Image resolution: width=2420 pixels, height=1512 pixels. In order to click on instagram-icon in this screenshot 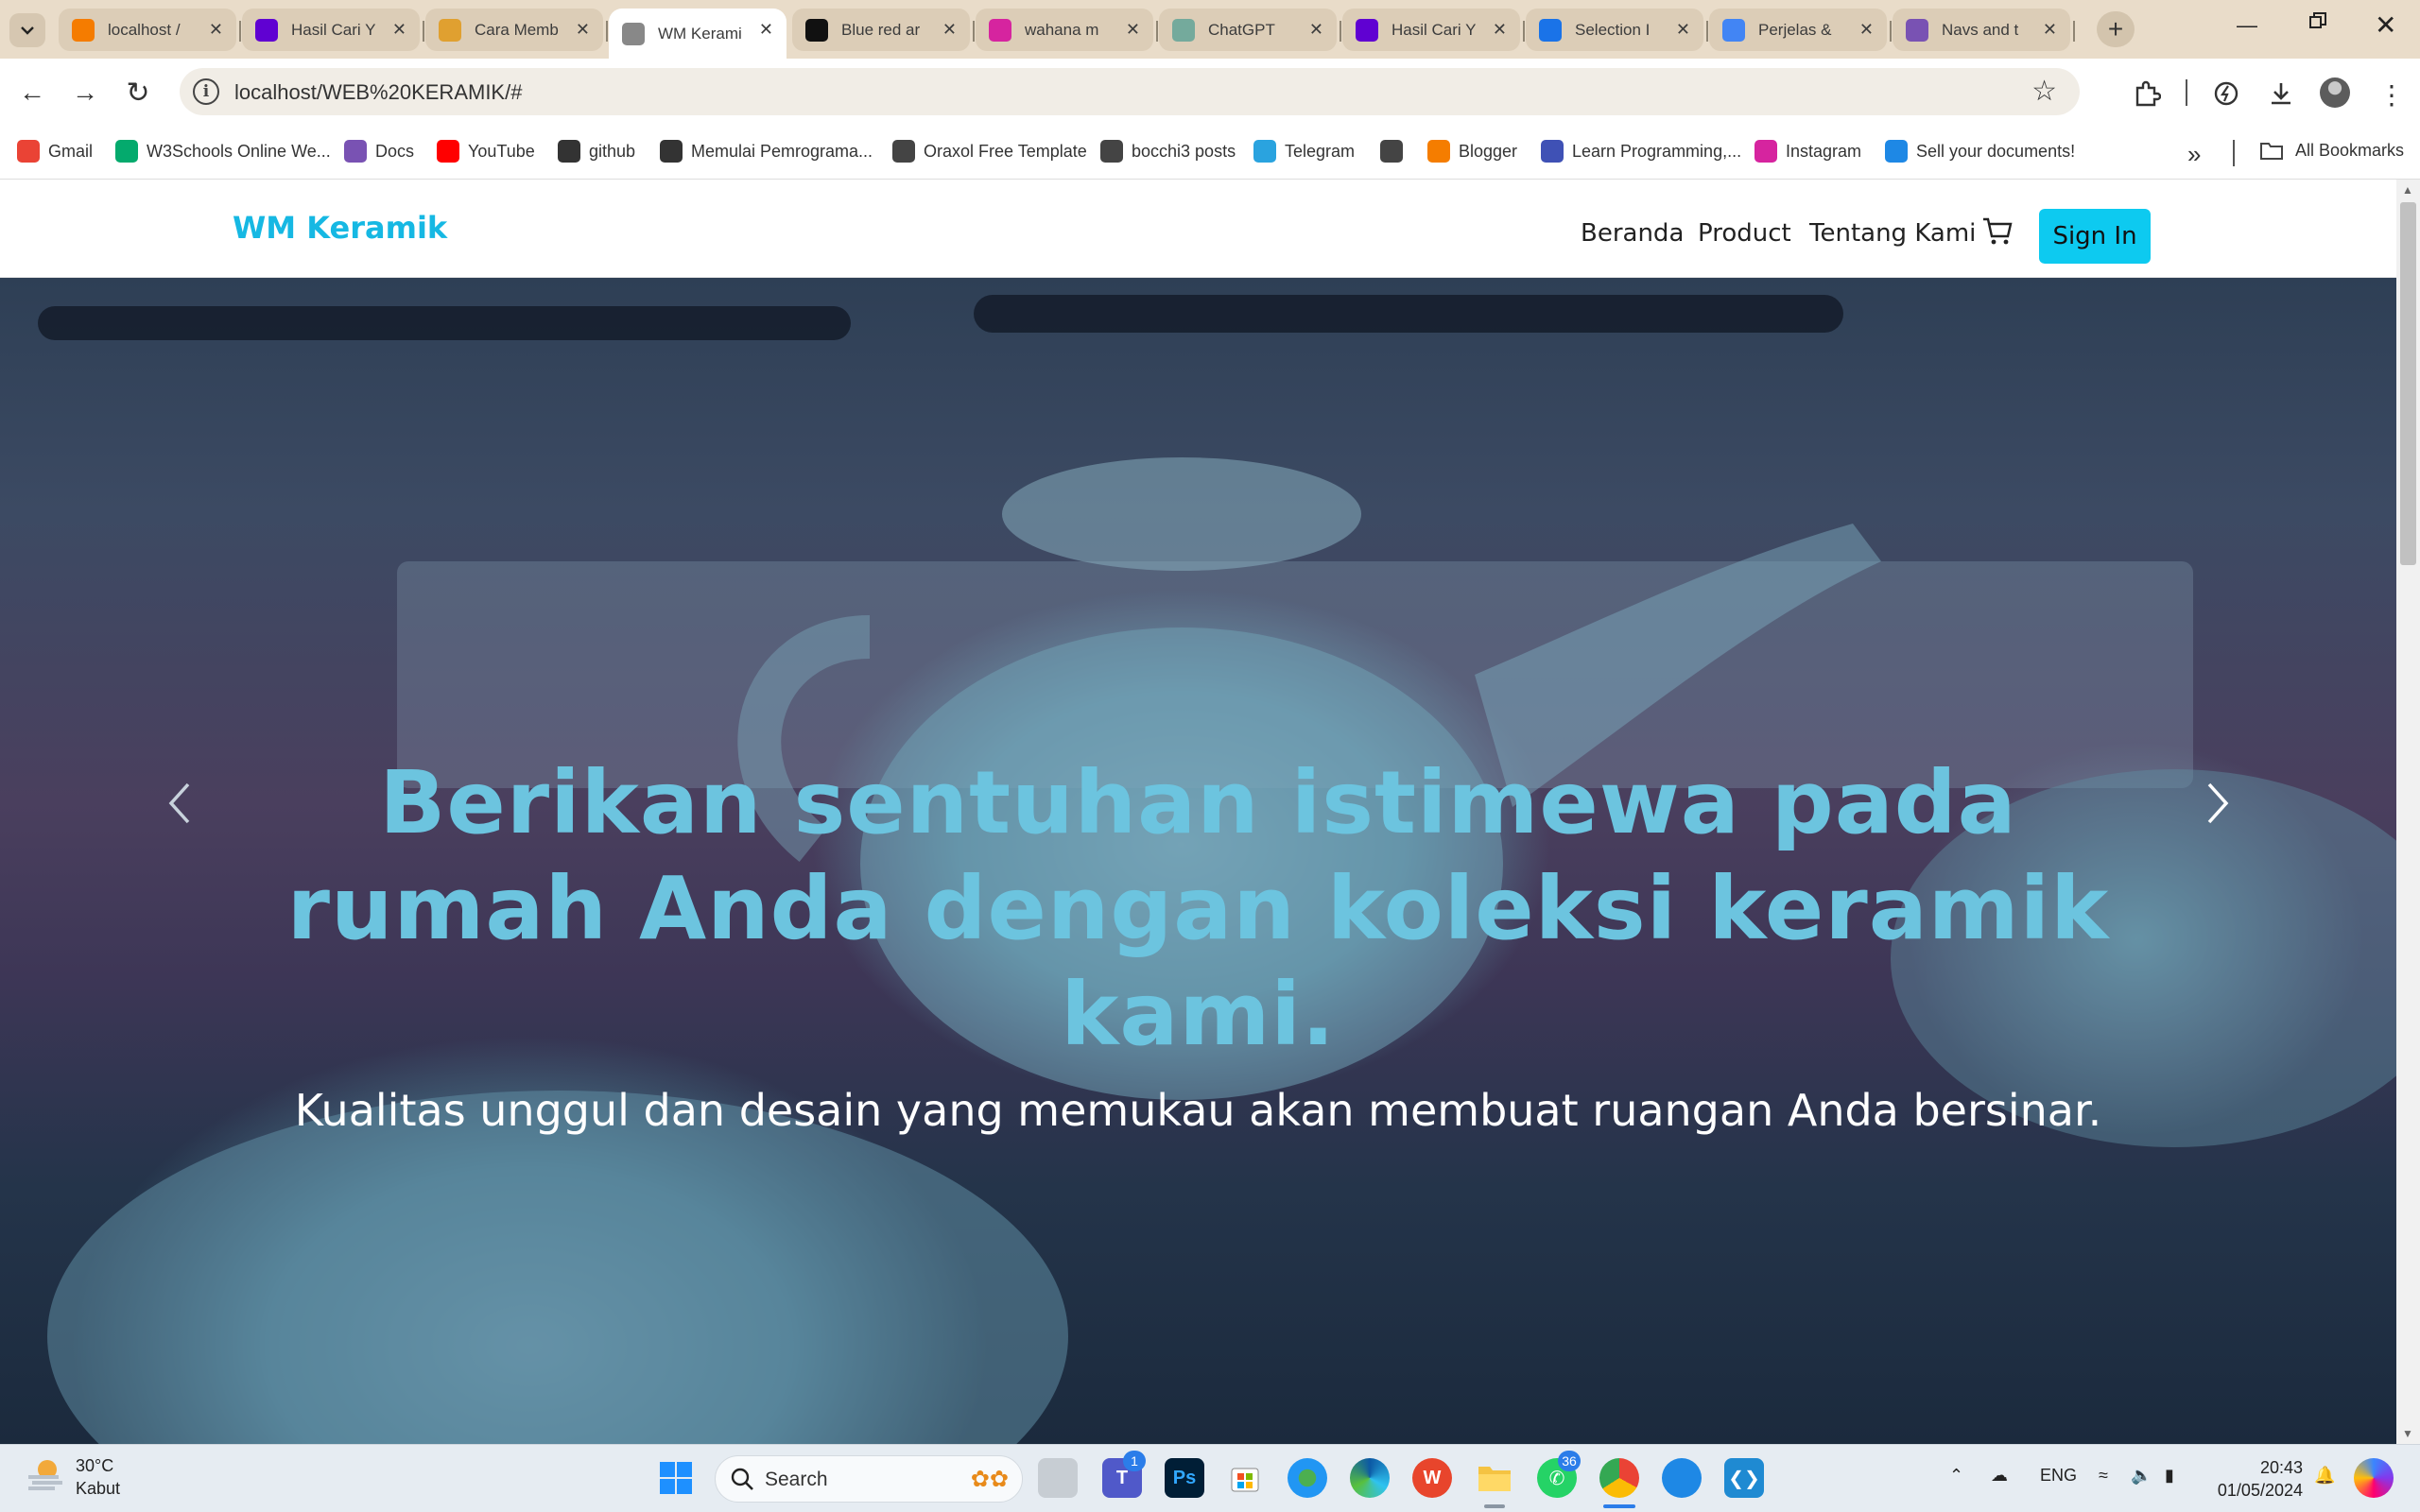, I will do `click(1765, 151)`.